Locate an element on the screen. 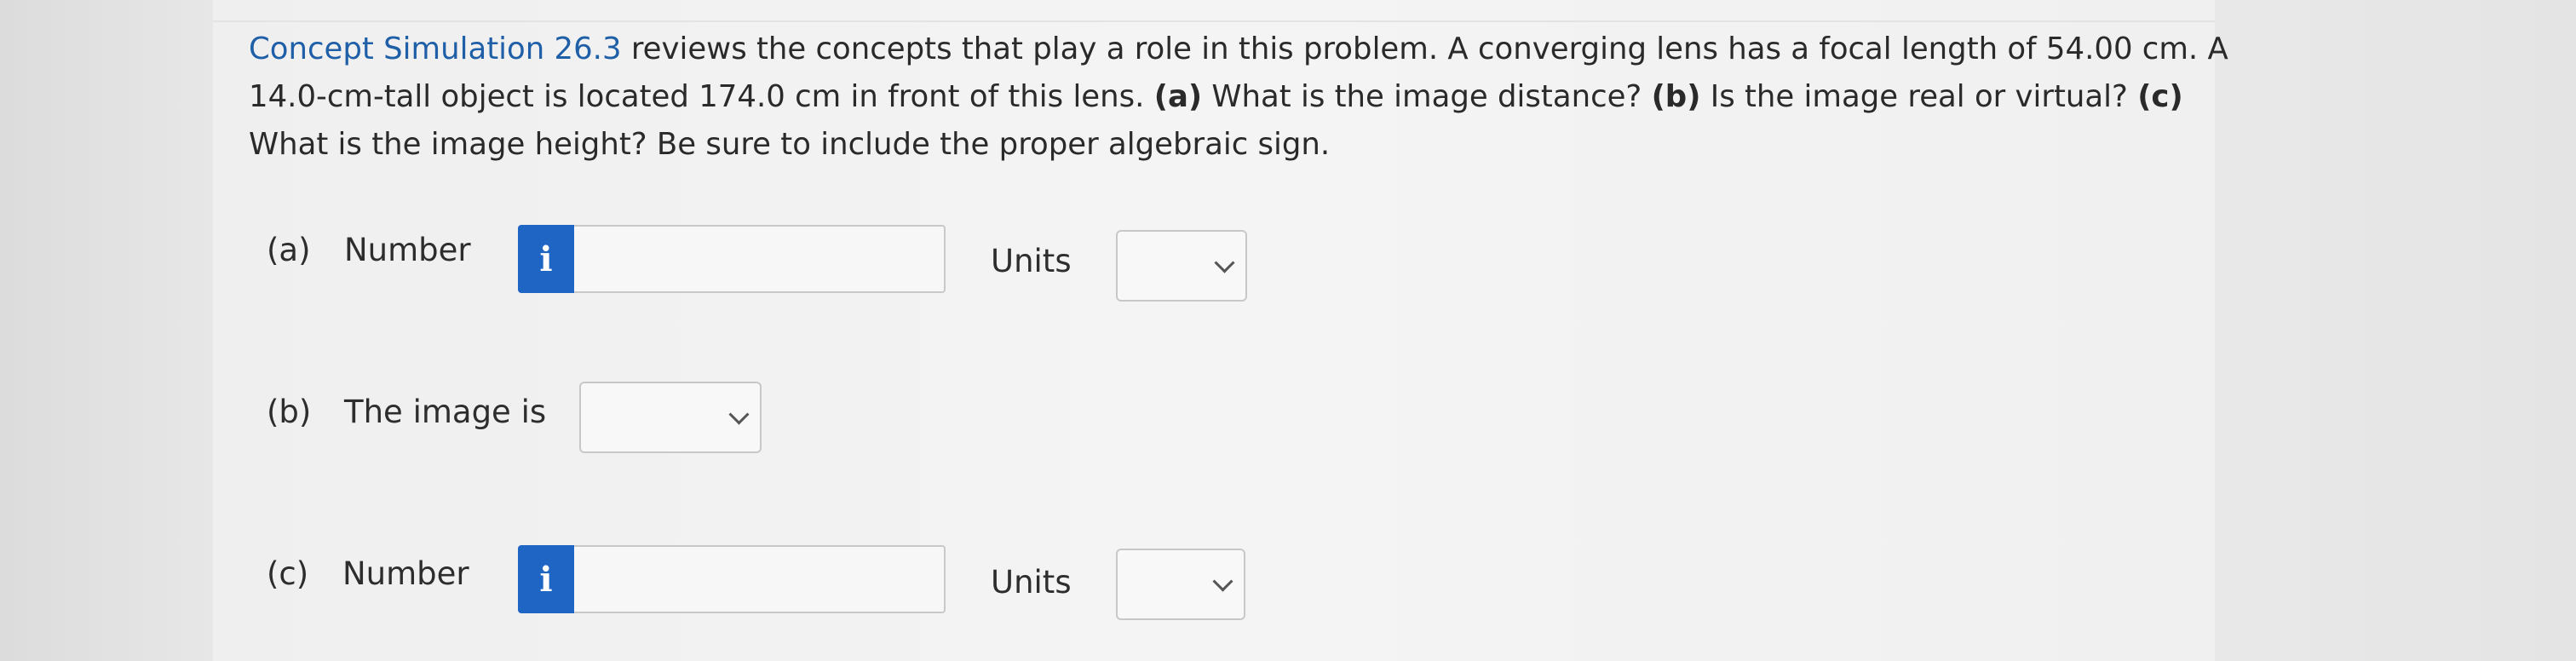  part-c-number-input is located at coordinates (760, 579).